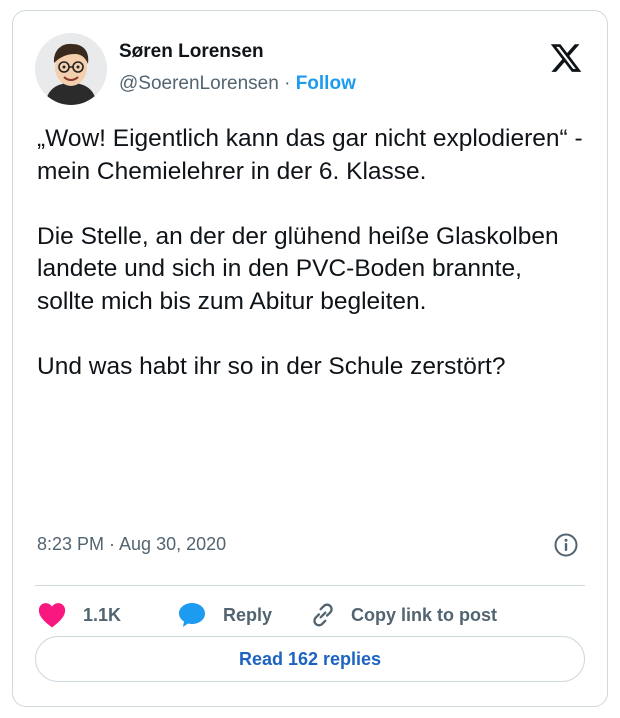 The image size is (620, 718). What do you see at coordinates (192, 615) in the screenshot?
I see `speech-bubble-icon` at bounding box center [192, 615].